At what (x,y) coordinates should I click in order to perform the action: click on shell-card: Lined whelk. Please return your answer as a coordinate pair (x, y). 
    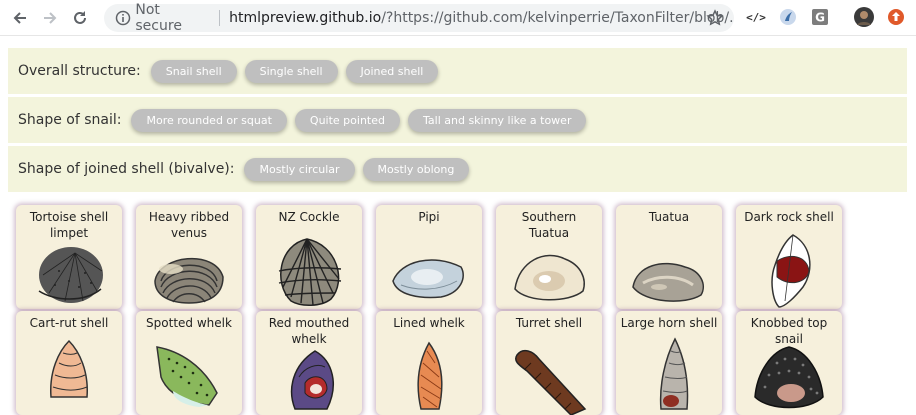
    Looking at the image, I should click on (429, 363).